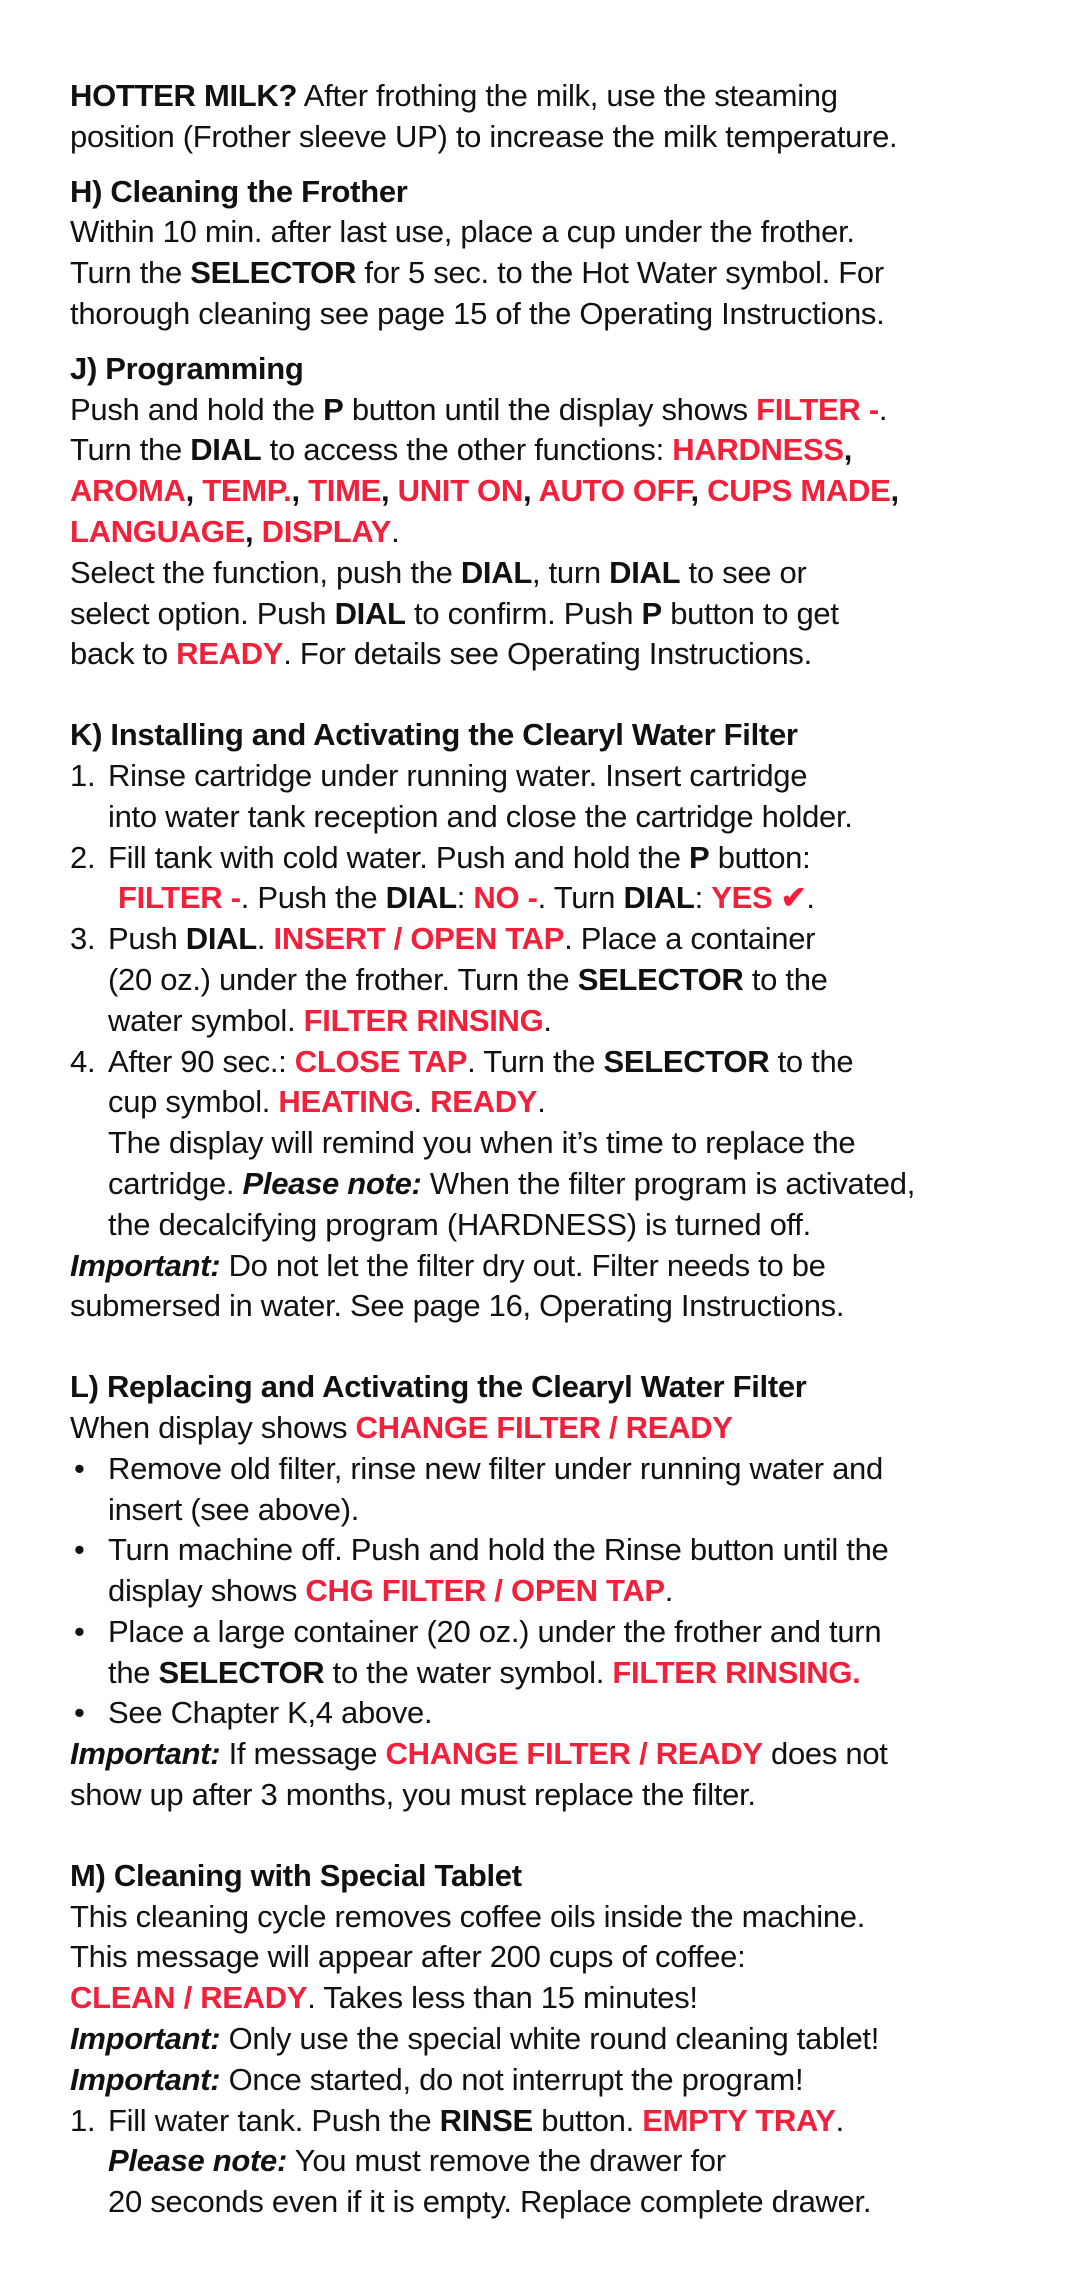 The height and width of the screenshot is (2295, 1080). Describe the element at coordinates (736, 1672) in the screenshot. I see `display-message: FILTER RINSING.` at that location.